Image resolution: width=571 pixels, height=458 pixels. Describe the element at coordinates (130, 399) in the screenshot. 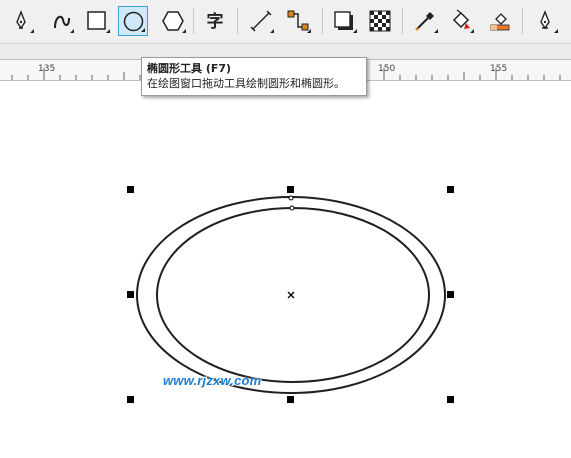

I see `handle-bottom-left` at that location.